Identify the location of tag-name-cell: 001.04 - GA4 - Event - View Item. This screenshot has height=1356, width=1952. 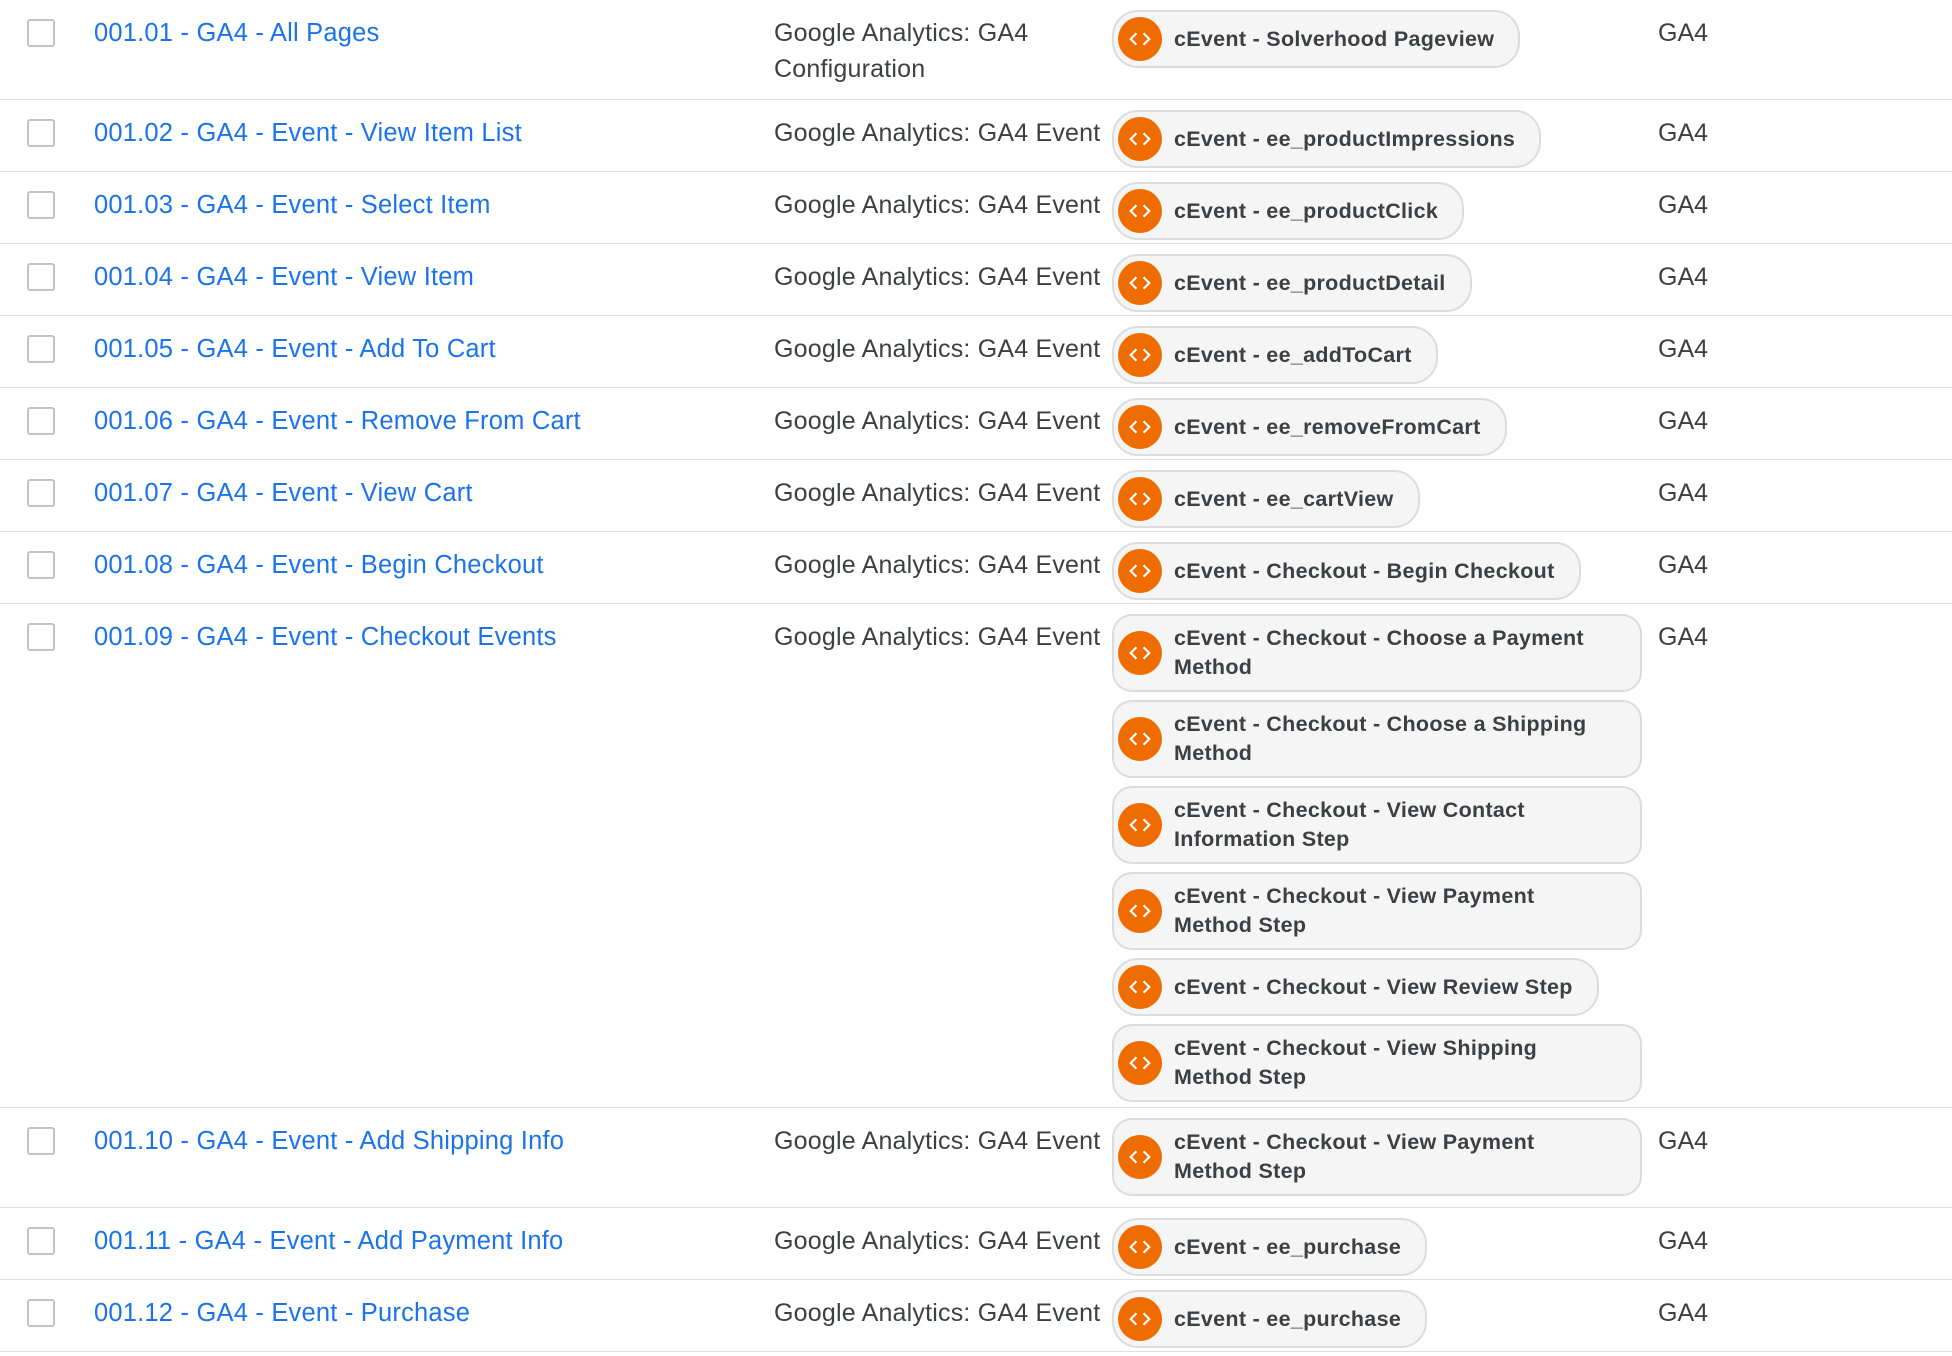
(424, 277).